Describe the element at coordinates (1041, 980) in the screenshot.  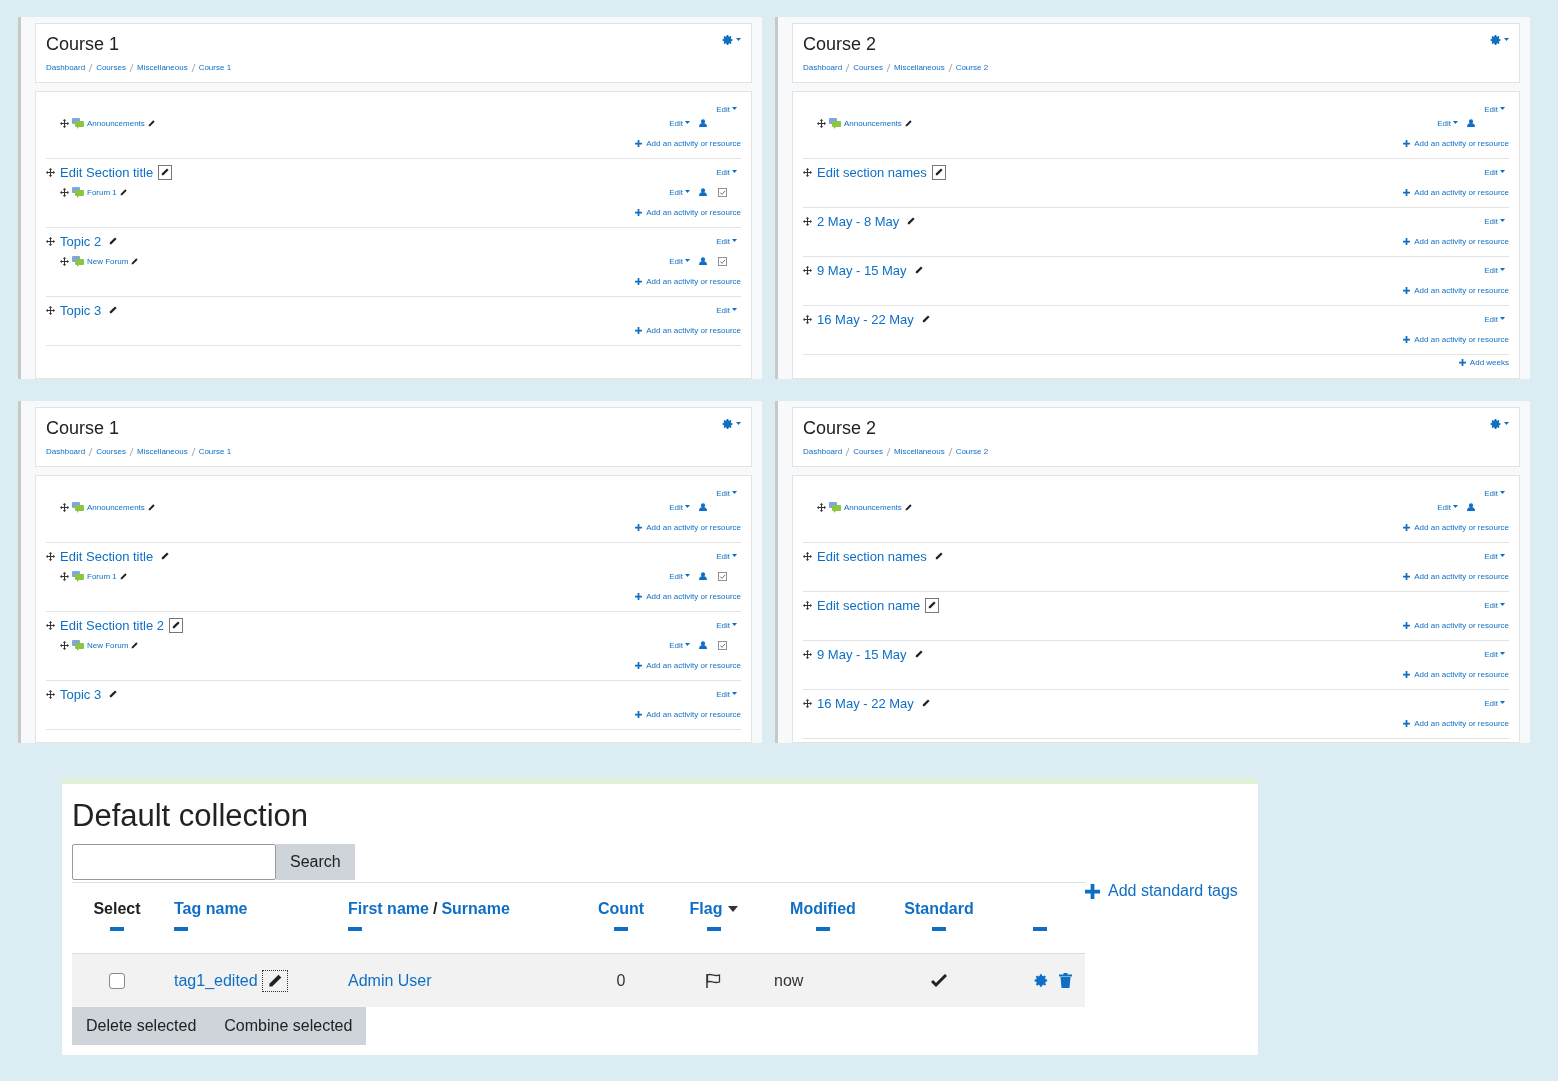
I see `settings-icon` at that location.